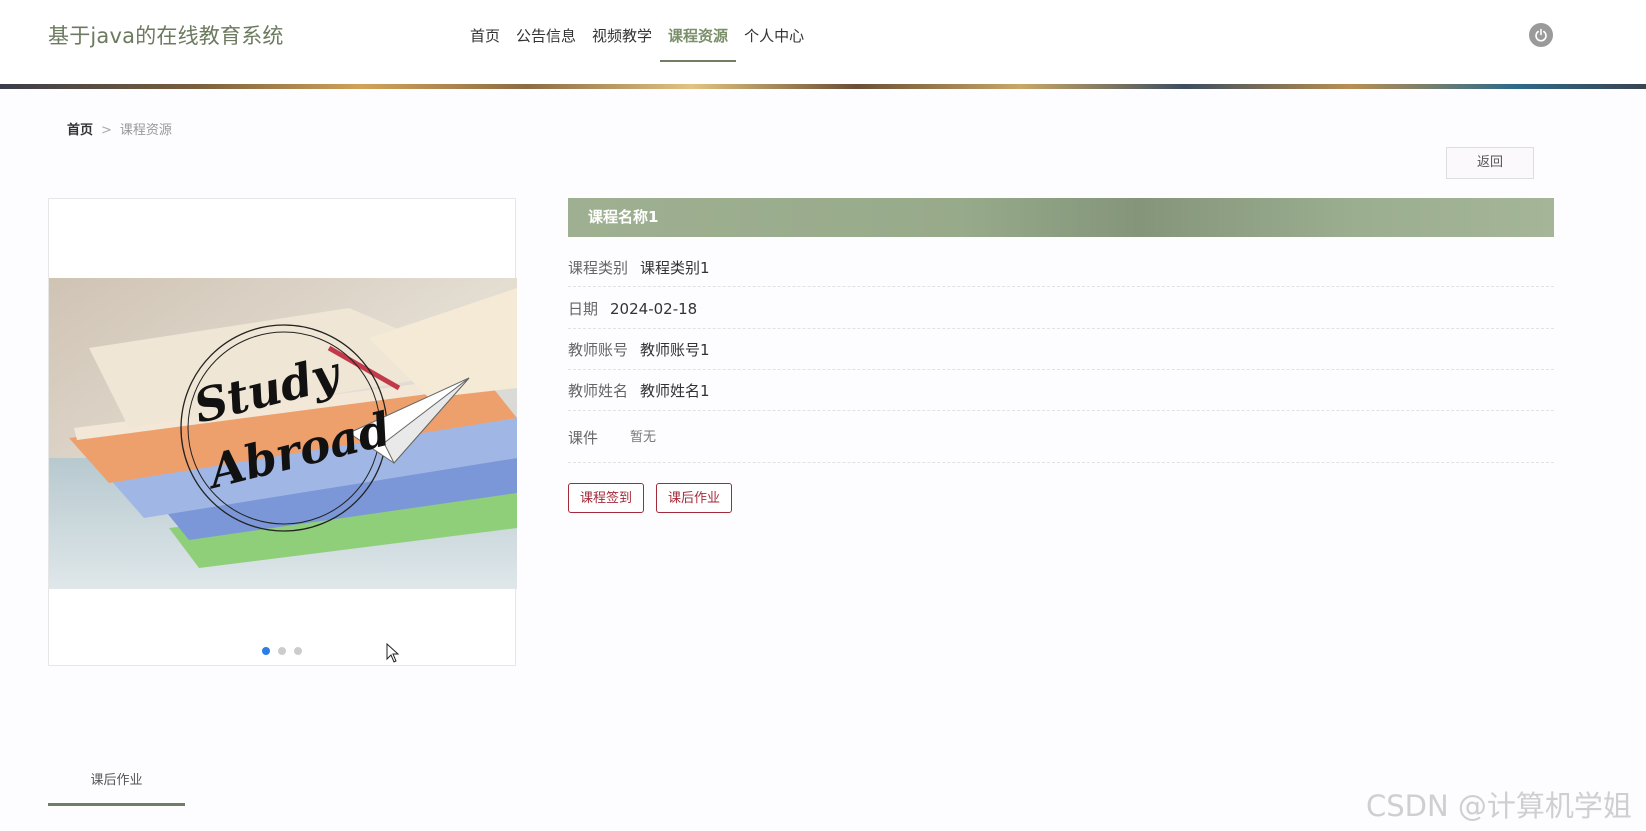 Image resolution: width=1646 pixels, height=831 pixels. Describe the element at coordinates (485, 31) in the screenshot. I see `nav-item-home: 首页` at that location.